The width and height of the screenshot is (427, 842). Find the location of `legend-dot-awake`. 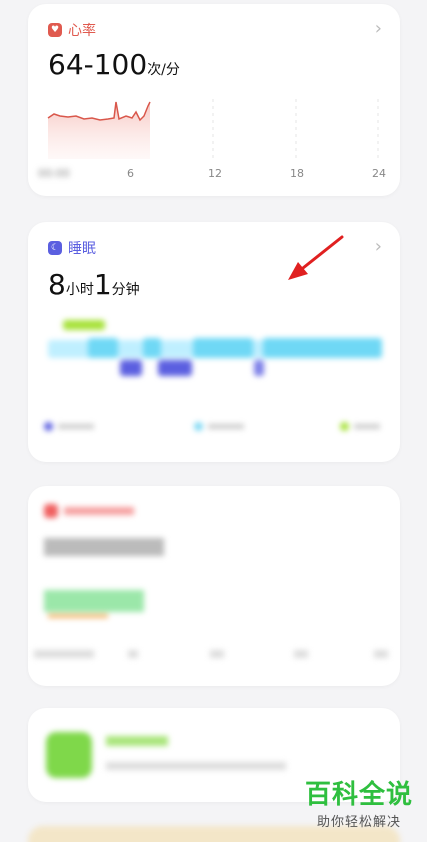

legend-dot-awake is located at coordinates (344, 426).